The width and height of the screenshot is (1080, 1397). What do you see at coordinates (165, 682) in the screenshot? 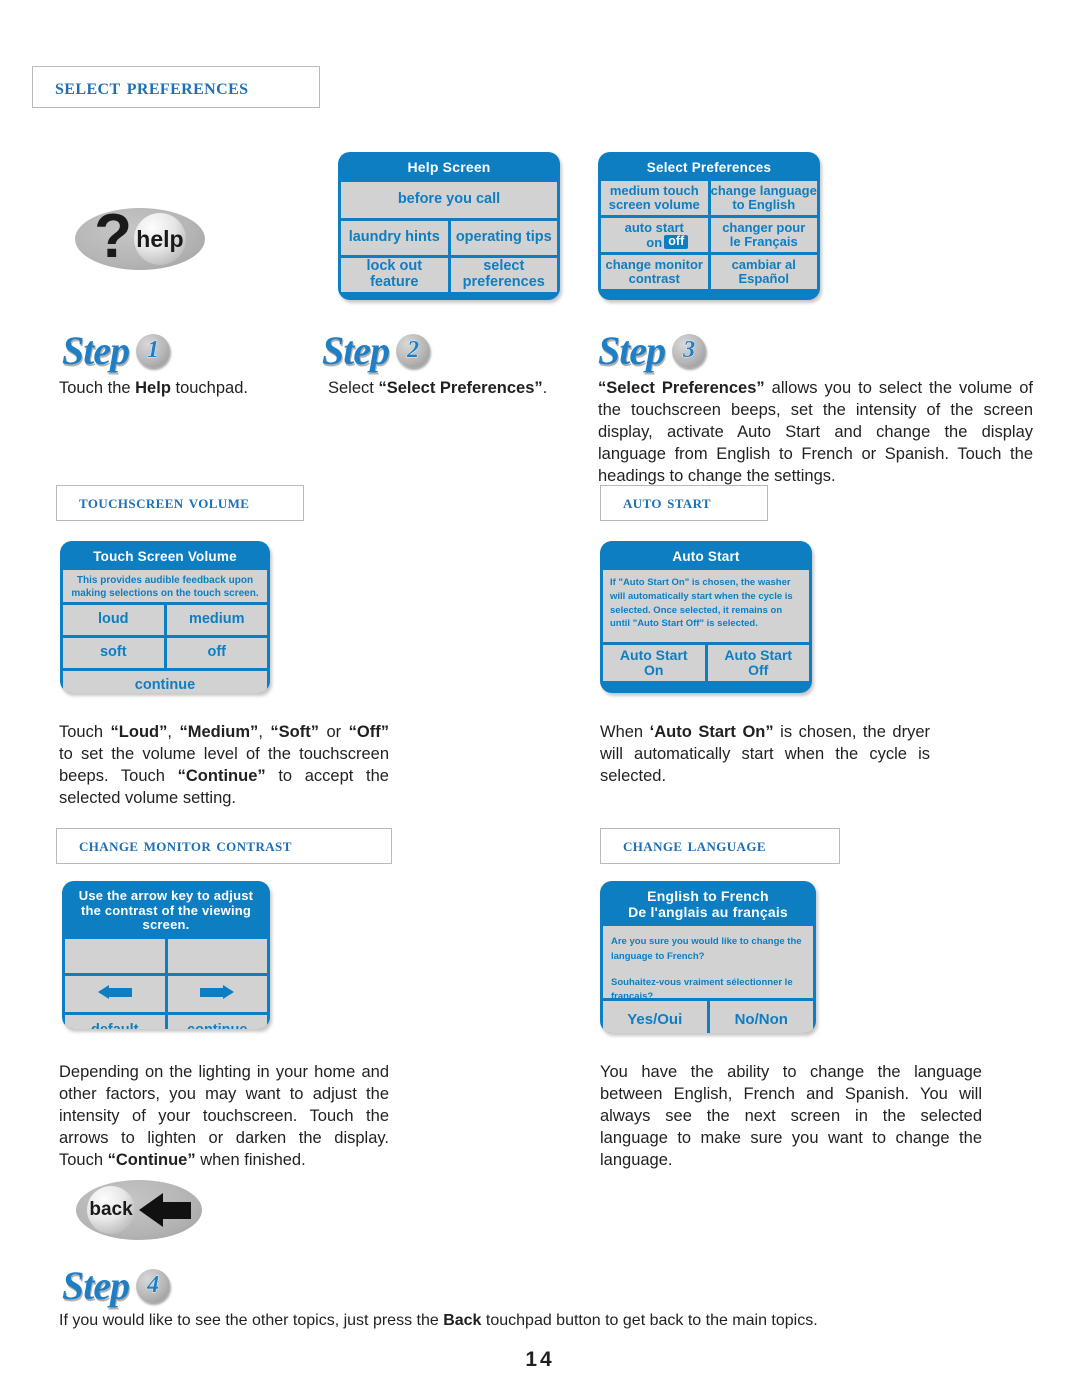
I see `volume-button-continue: continue` at bounding box center [165, 682].